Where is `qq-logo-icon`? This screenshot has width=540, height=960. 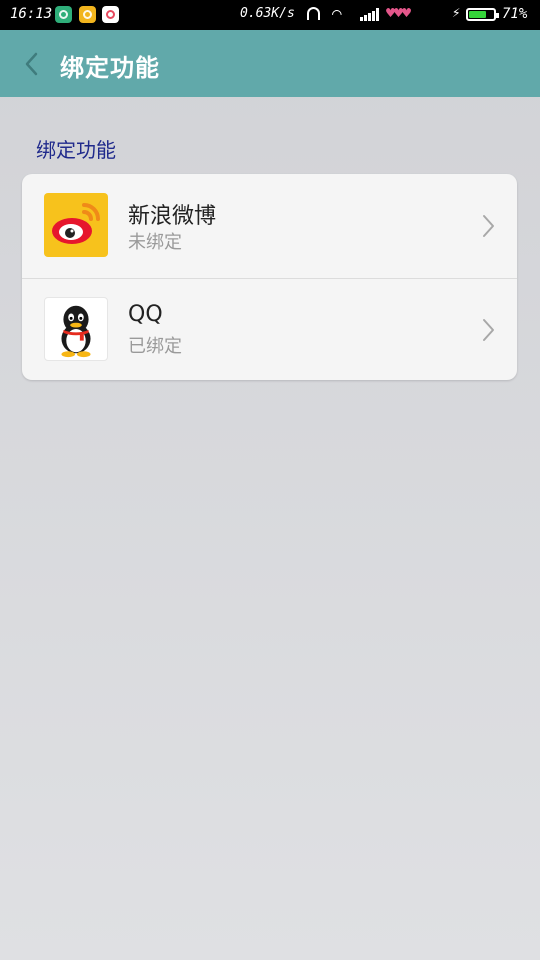
qq-logo-icon is located at coordinates (76, 329).